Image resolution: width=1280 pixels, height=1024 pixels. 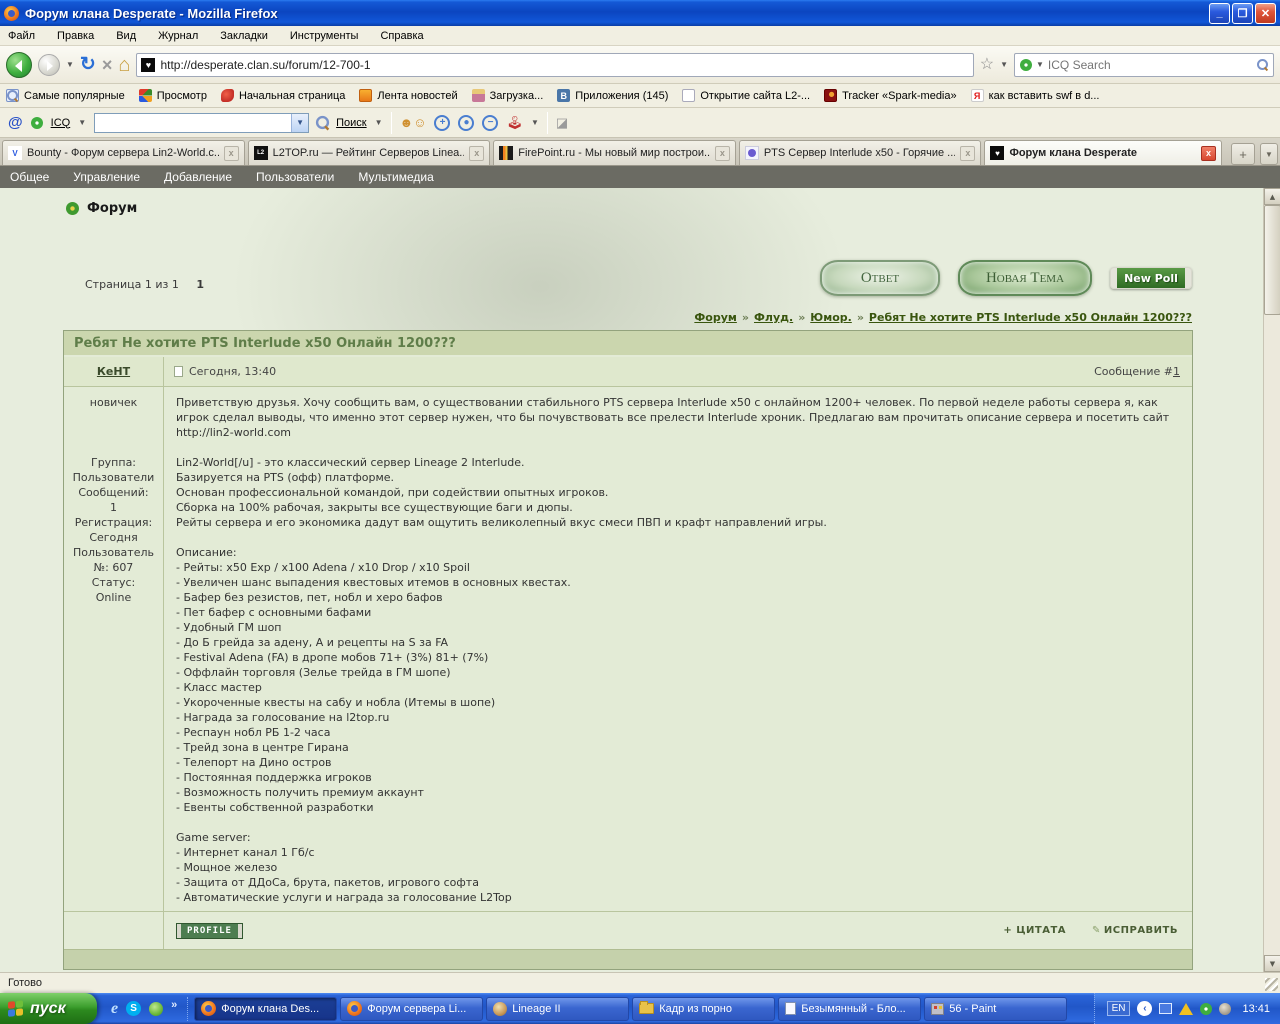 What do you see at coordinates (413, 122) in the screenshot?
I see `icq-contacts-icon: ☻☺` at bounding box center [413, 122].